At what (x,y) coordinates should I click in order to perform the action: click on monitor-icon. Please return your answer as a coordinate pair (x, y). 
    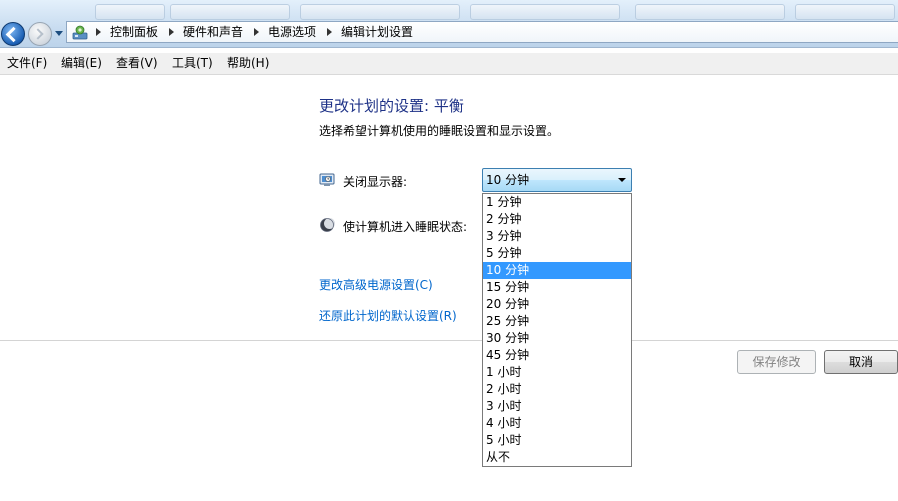
    Looking at the image, I should click on (327, 179).